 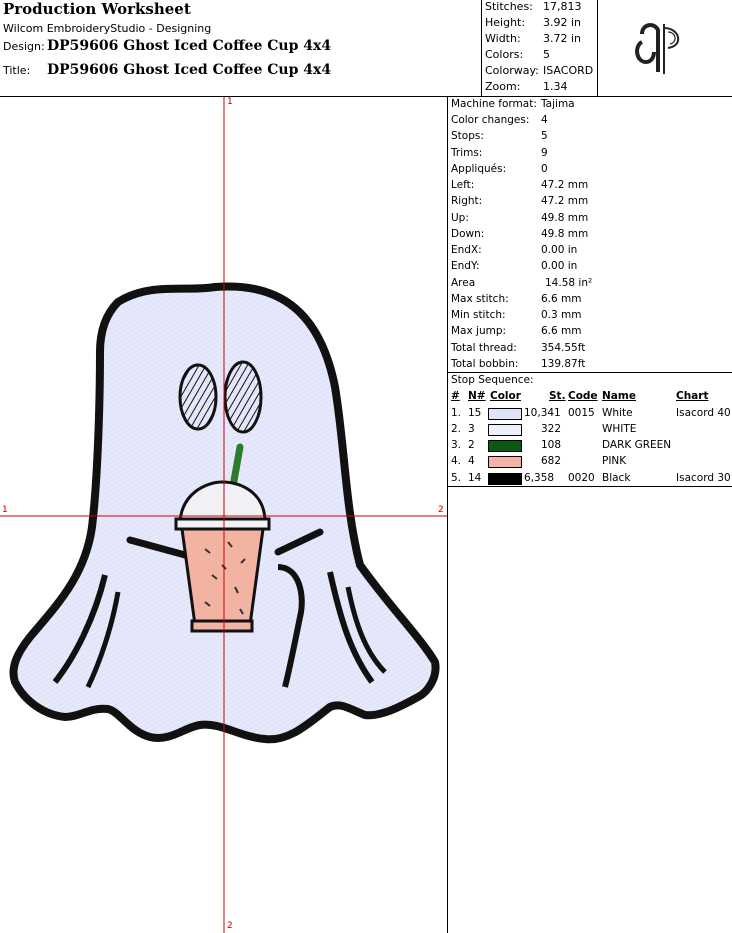 What do you see at coordinates (544, 169) in the screenshot?
I see `detail-value: 0` at bounding box center [544, 169].